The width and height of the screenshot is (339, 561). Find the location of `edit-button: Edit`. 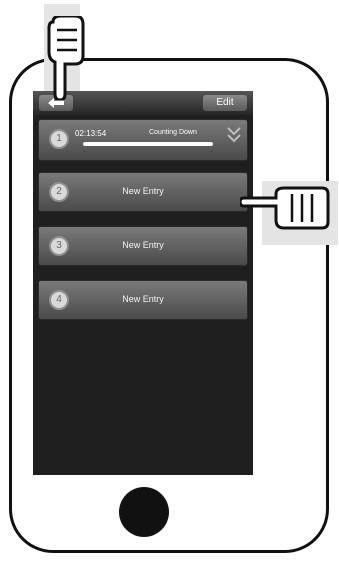

edit-button: Edit is located at coordinates (225, 103).